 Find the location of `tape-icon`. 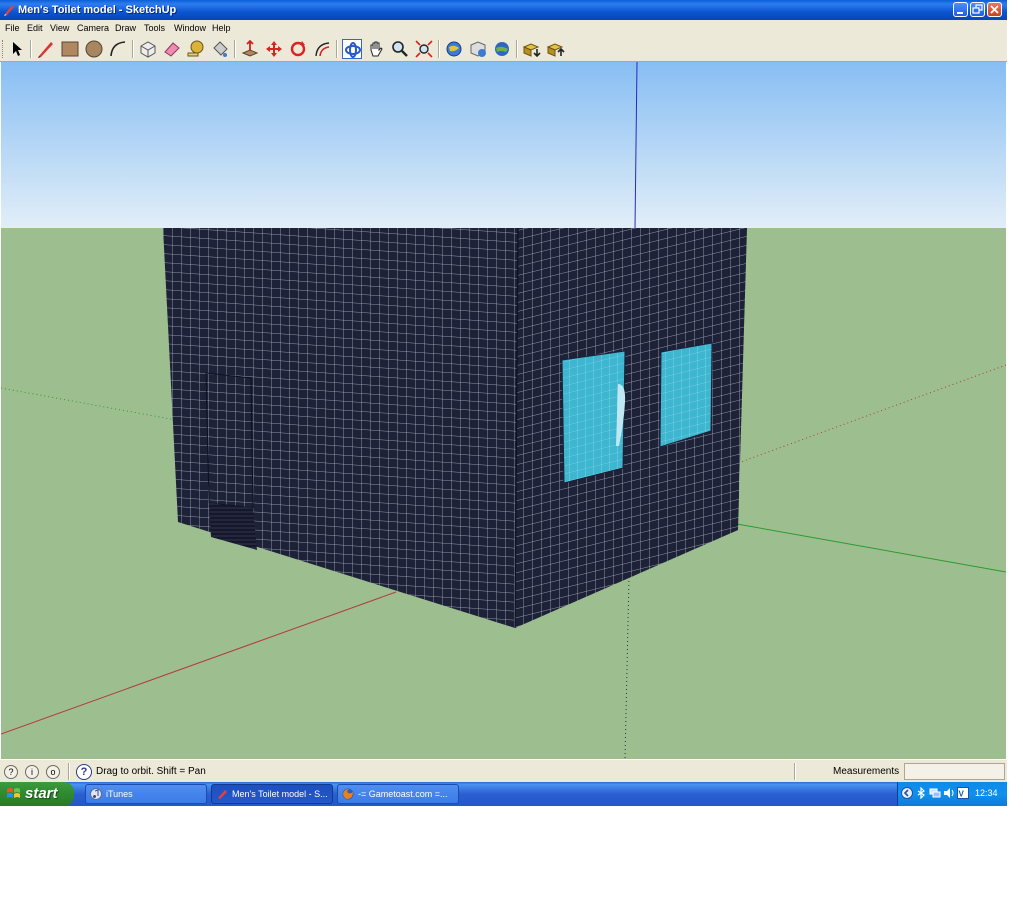

tape-icon is located at coordinates (195, 48).